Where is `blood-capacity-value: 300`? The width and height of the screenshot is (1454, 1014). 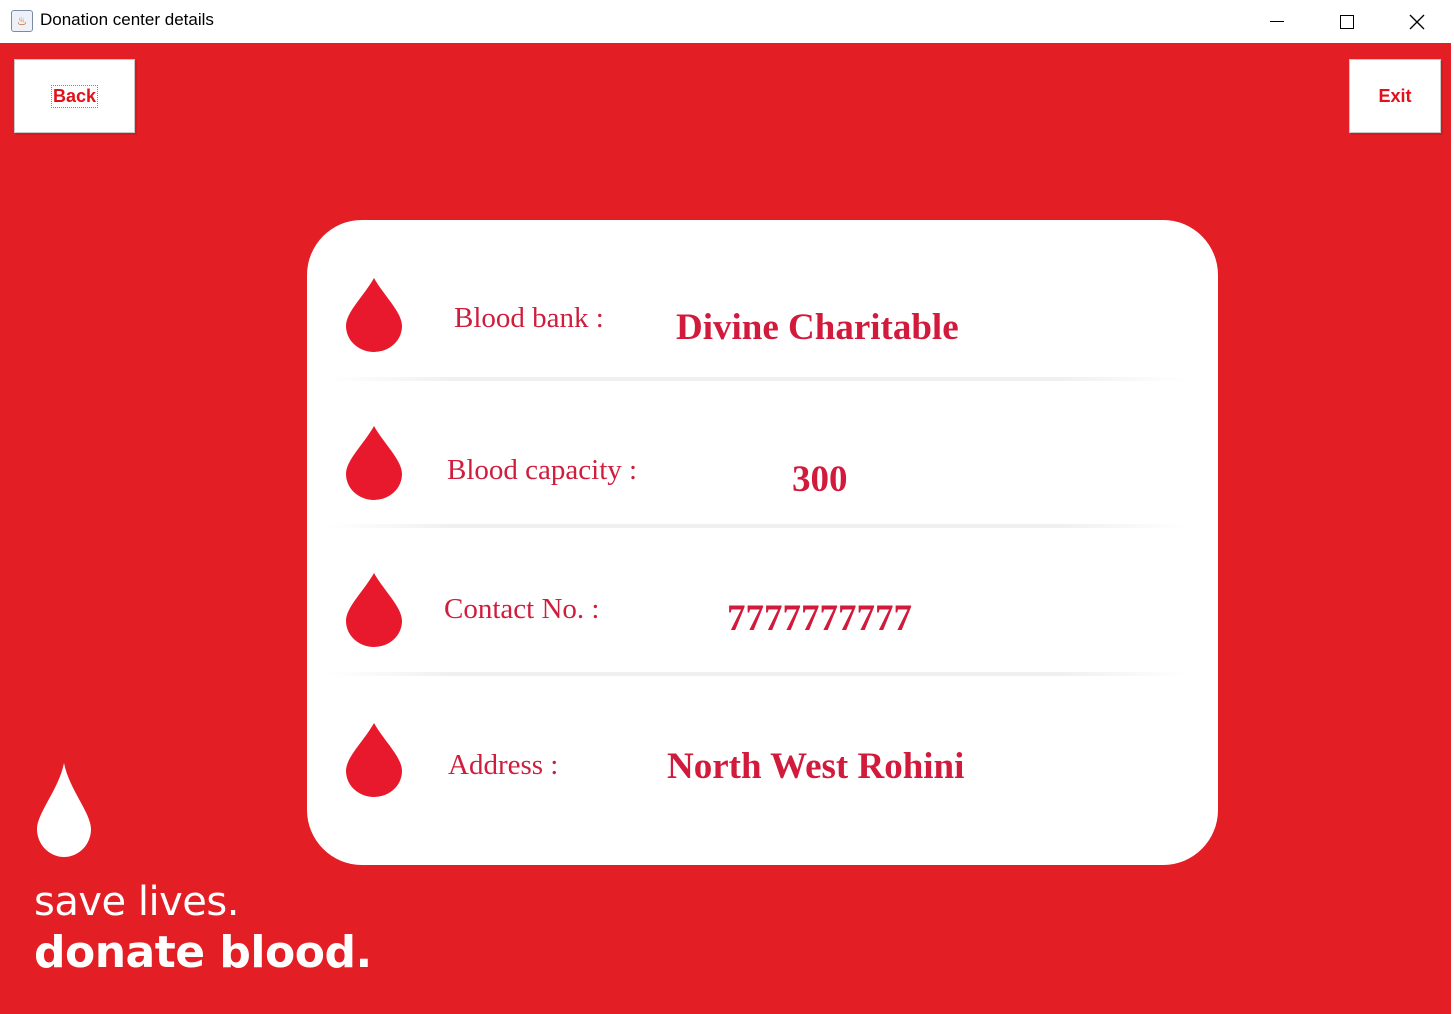
blood-capacity-value: 300 is located at coordinates (820, 479).